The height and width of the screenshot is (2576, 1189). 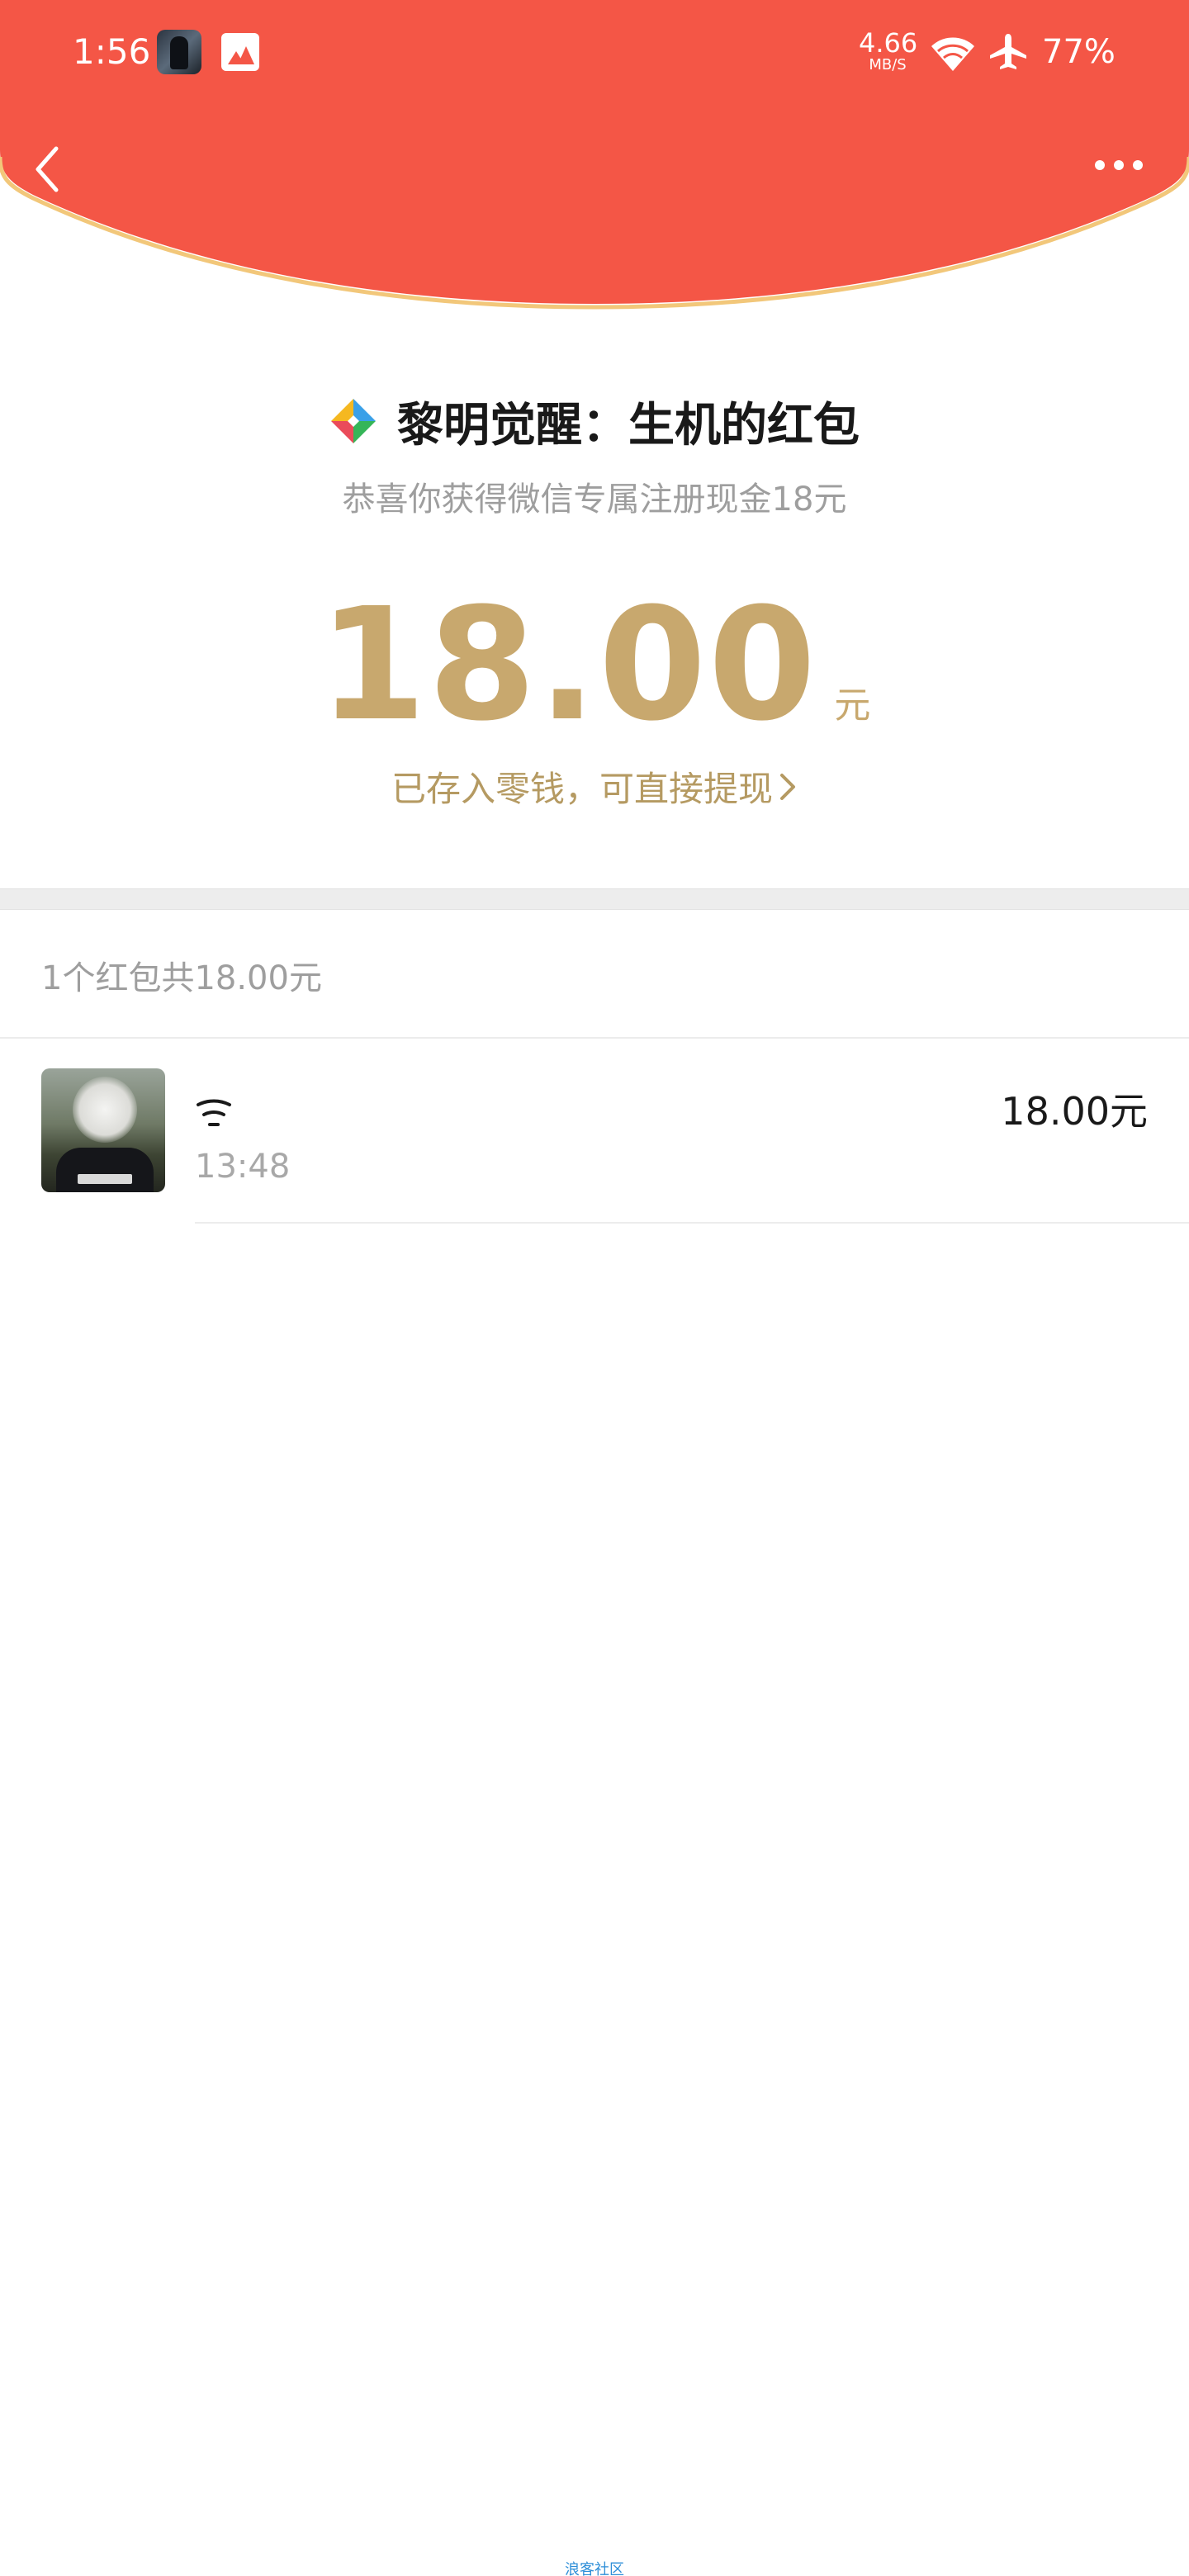 I want to click on withdraw-link: 已存入零钱，可直接提现, so click(x=594, y=786).